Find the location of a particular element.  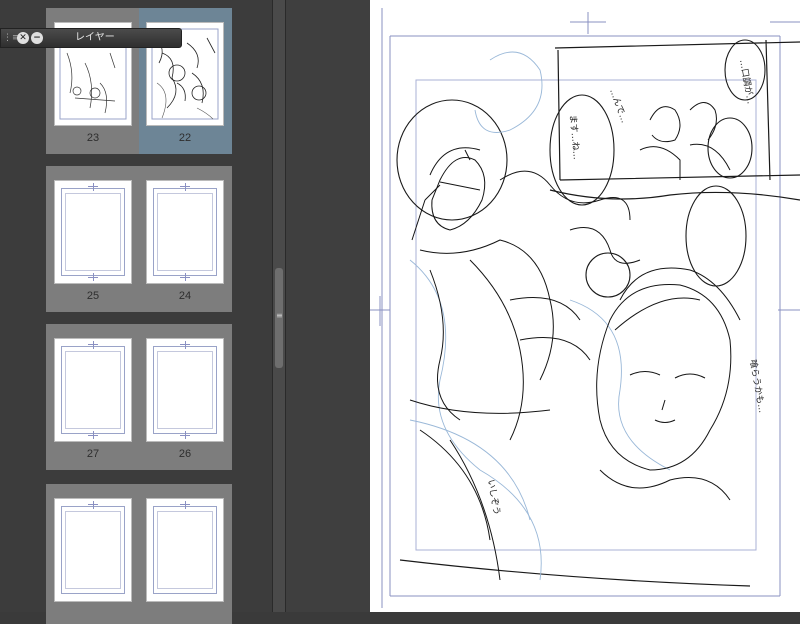

pane-splitter: ≡ is located at coordinates (279, 306).